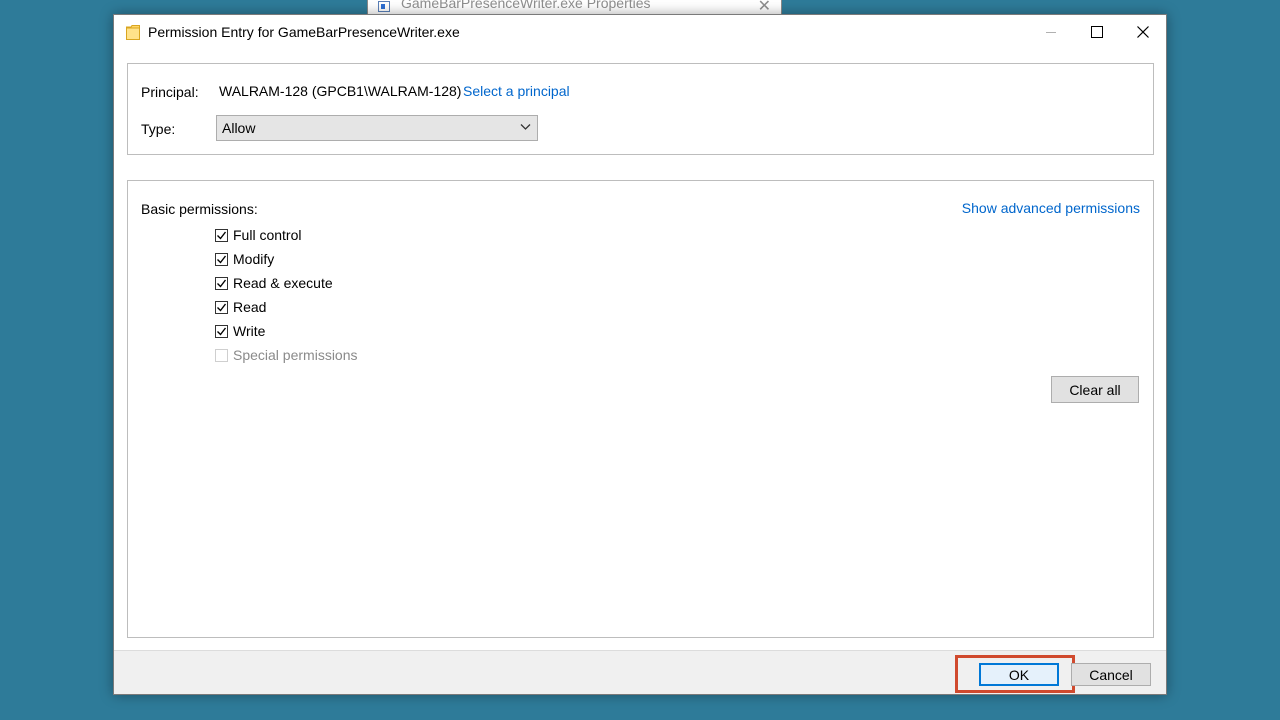 The width and height of the screenshot is (1280, 720). What do you see at coordinates (1019, 674) in the screenshot?
I see `ok-button: OK` at bounding box center [1019, 674].